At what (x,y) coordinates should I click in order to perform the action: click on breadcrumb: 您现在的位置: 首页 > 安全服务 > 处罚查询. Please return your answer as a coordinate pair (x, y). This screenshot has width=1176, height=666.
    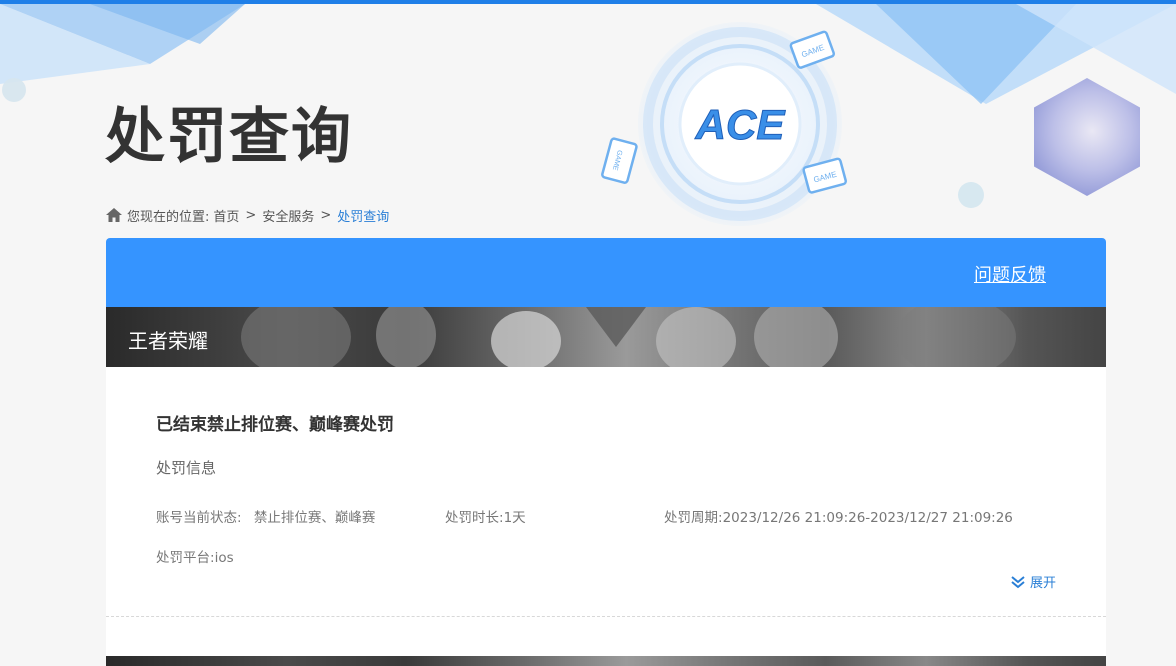
    Looking at the image, I should click on (247, 215).